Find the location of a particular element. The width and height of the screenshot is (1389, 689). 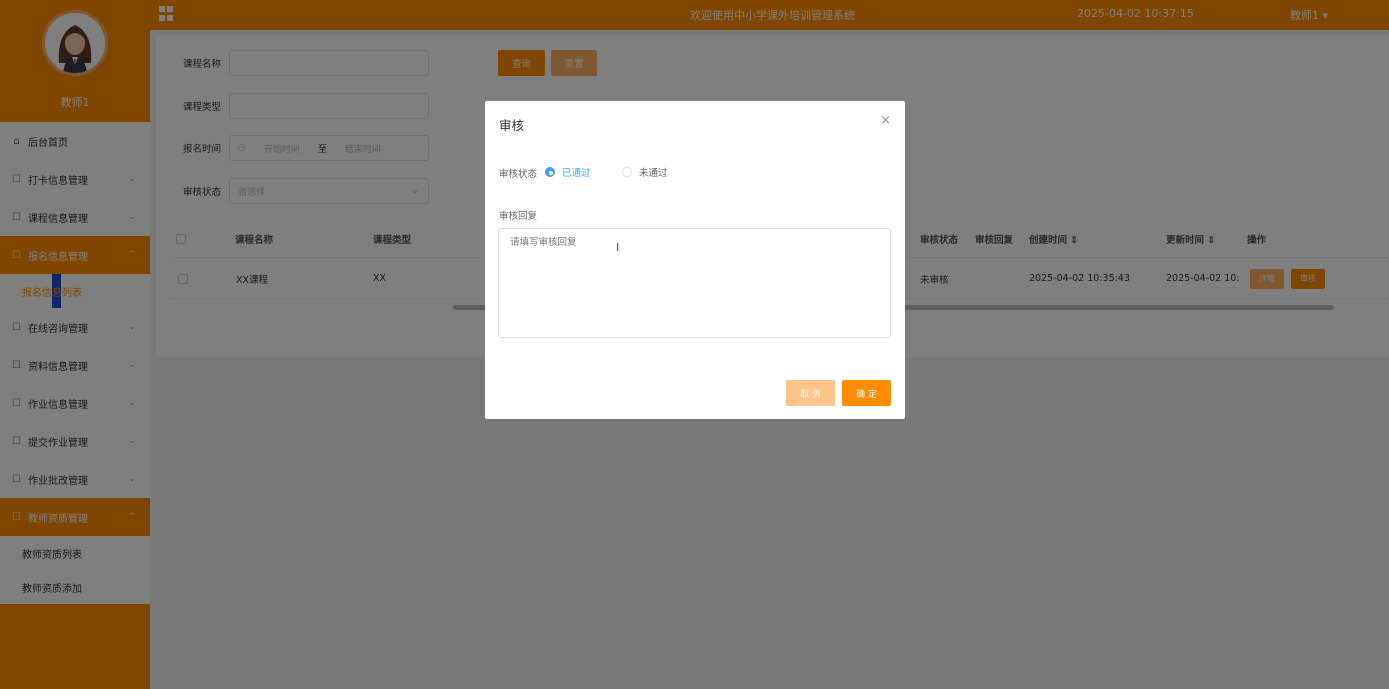

review-reply-label: 审核回复 is located at coordinates (518, 216).